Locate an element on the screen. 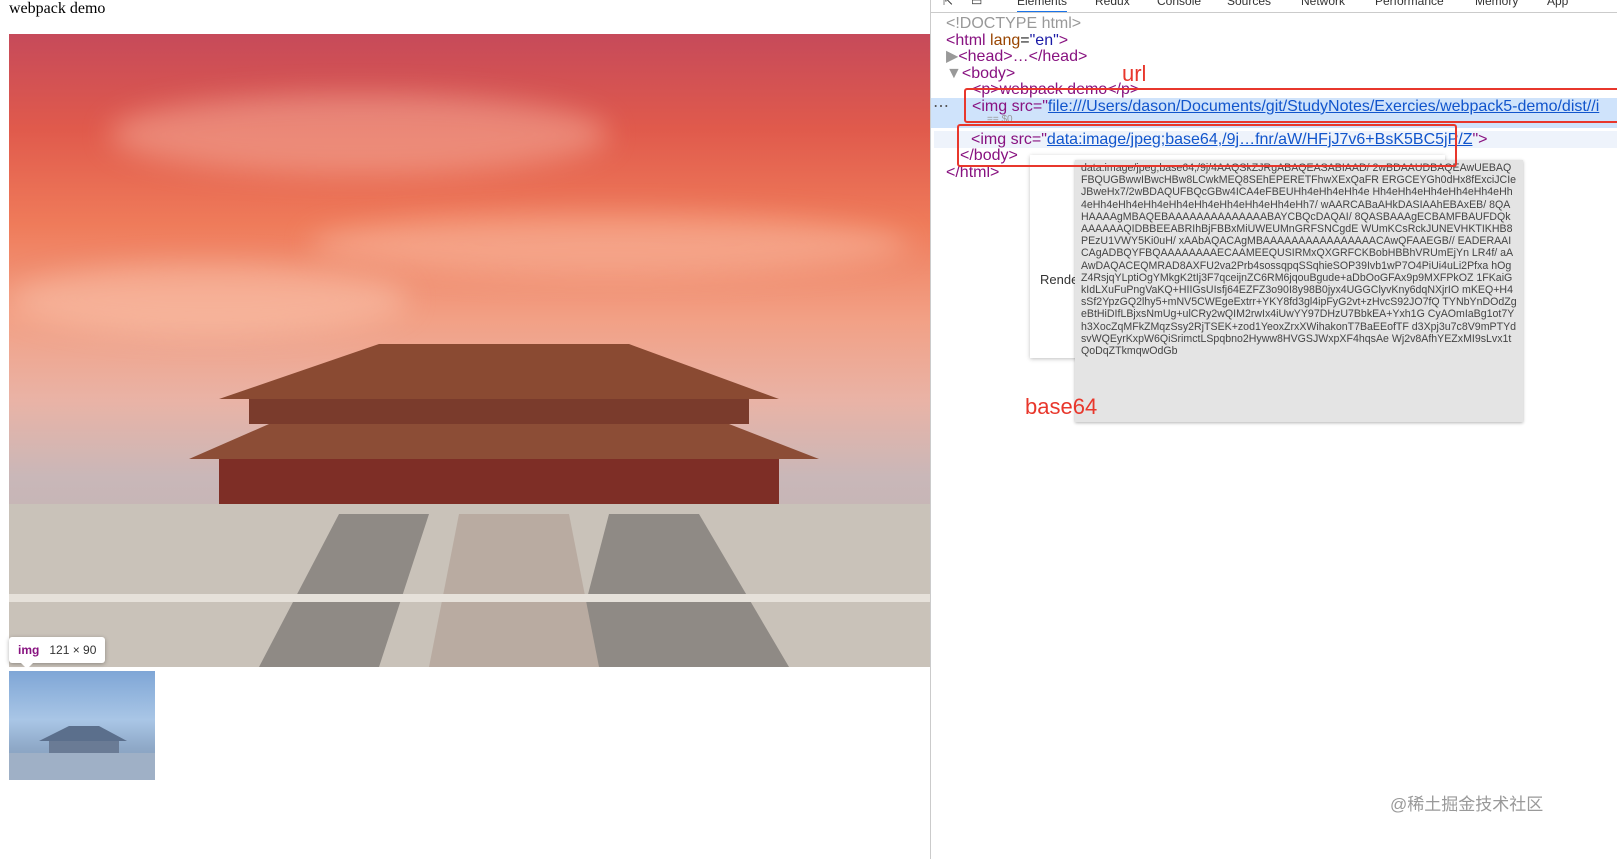  lang-attr: lang is located at coordinates (1005, 40).